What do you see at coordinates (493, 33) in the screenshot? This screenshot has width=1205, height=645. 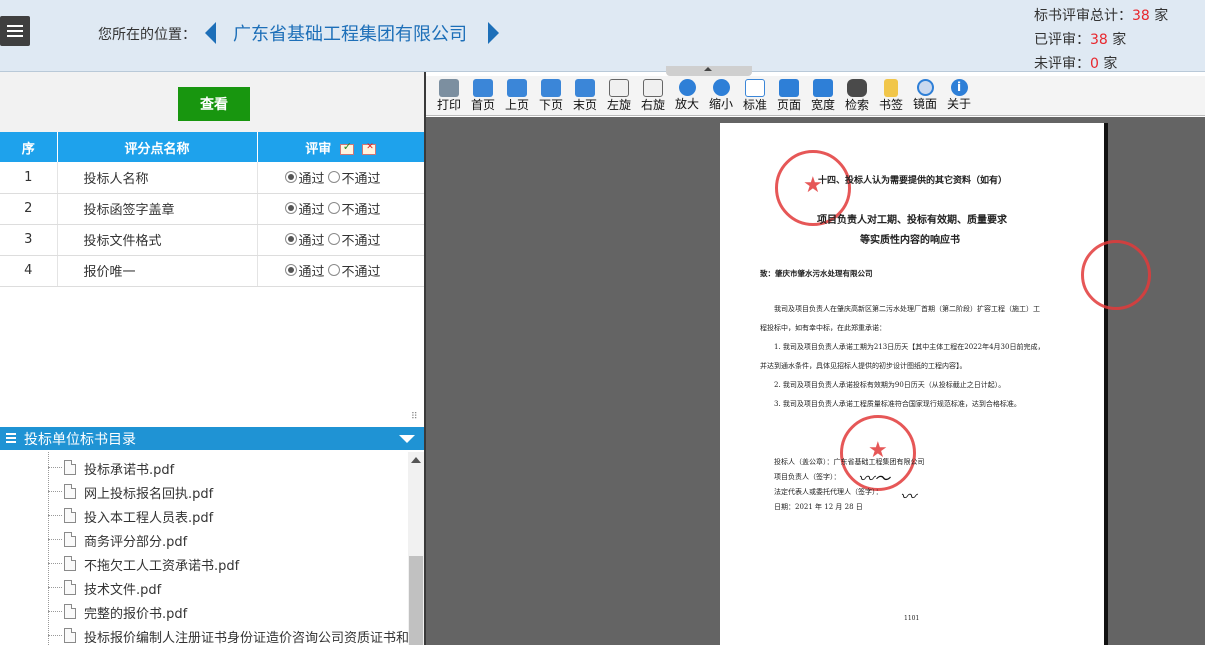 I see `next-company-arrow-icon` at bounding box center [493, 33].